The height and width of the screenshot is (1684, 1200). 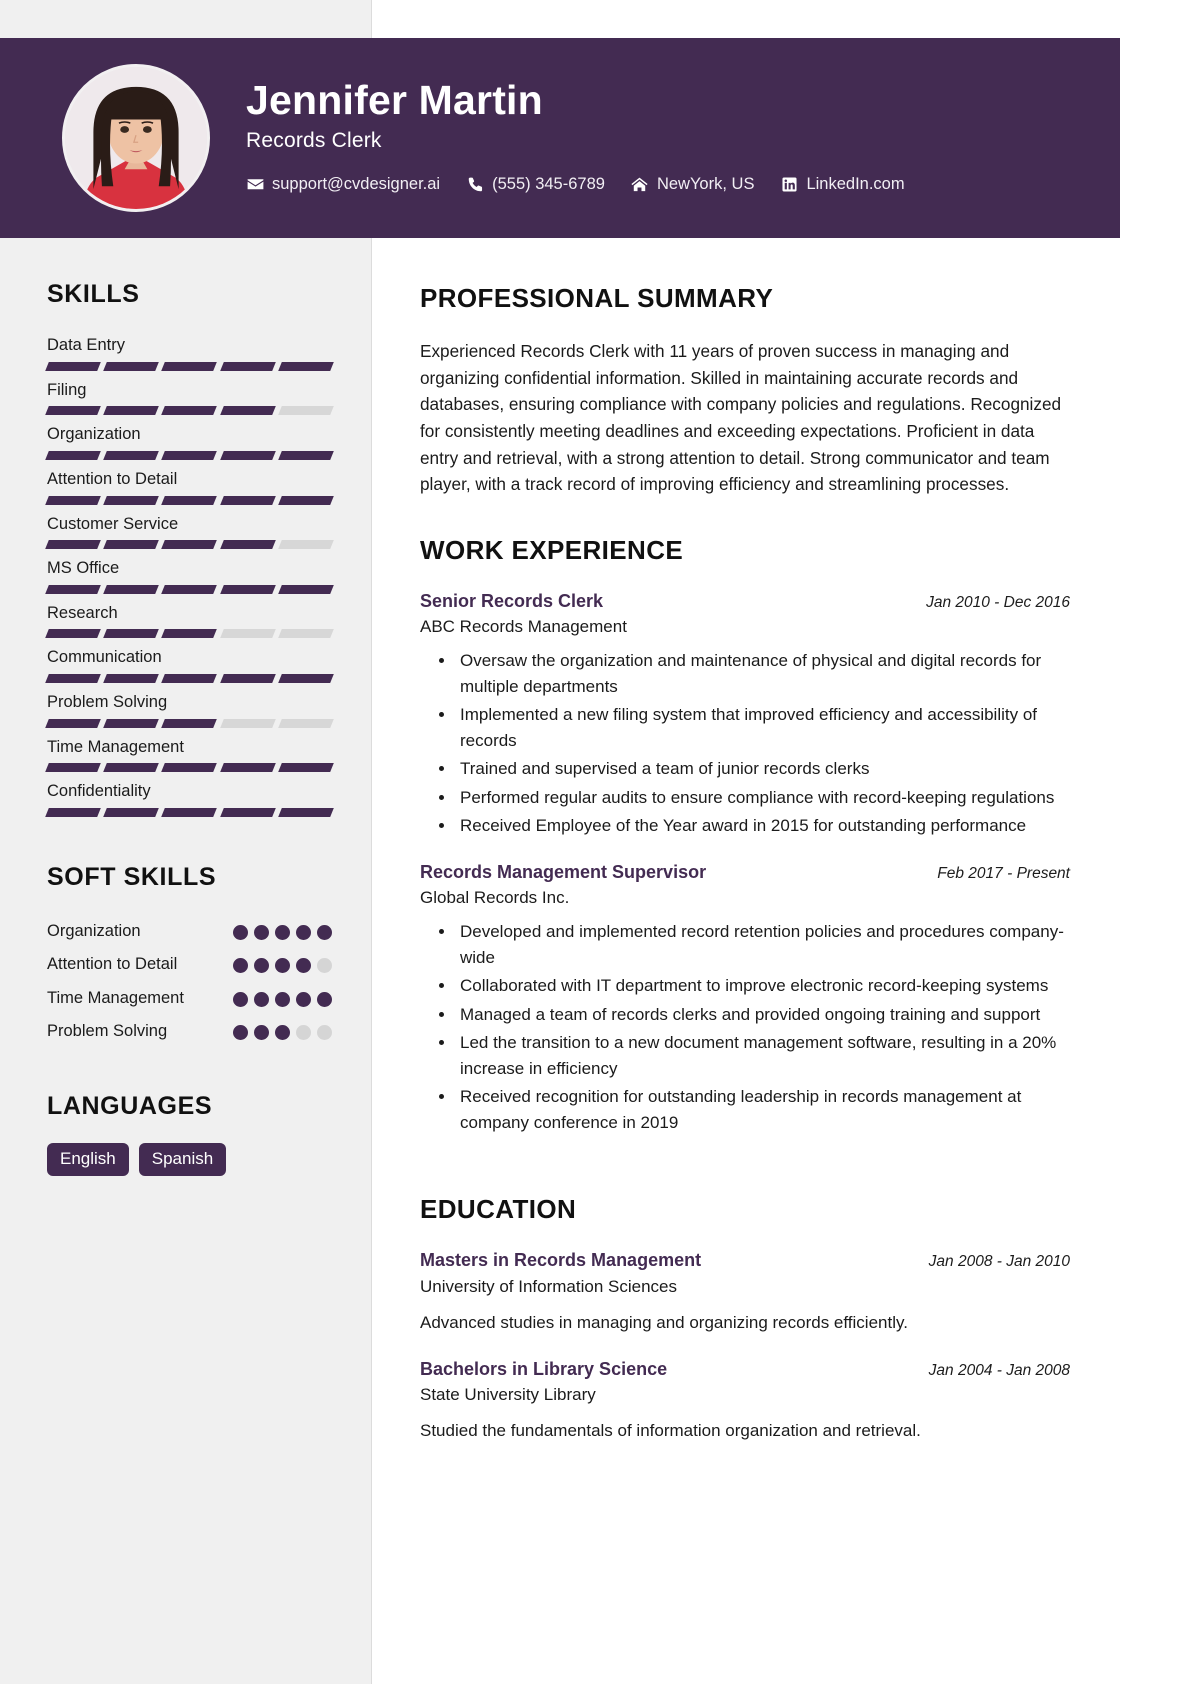 I want to click on education-heading: EDUCATION, so click(x=498, y=1209).